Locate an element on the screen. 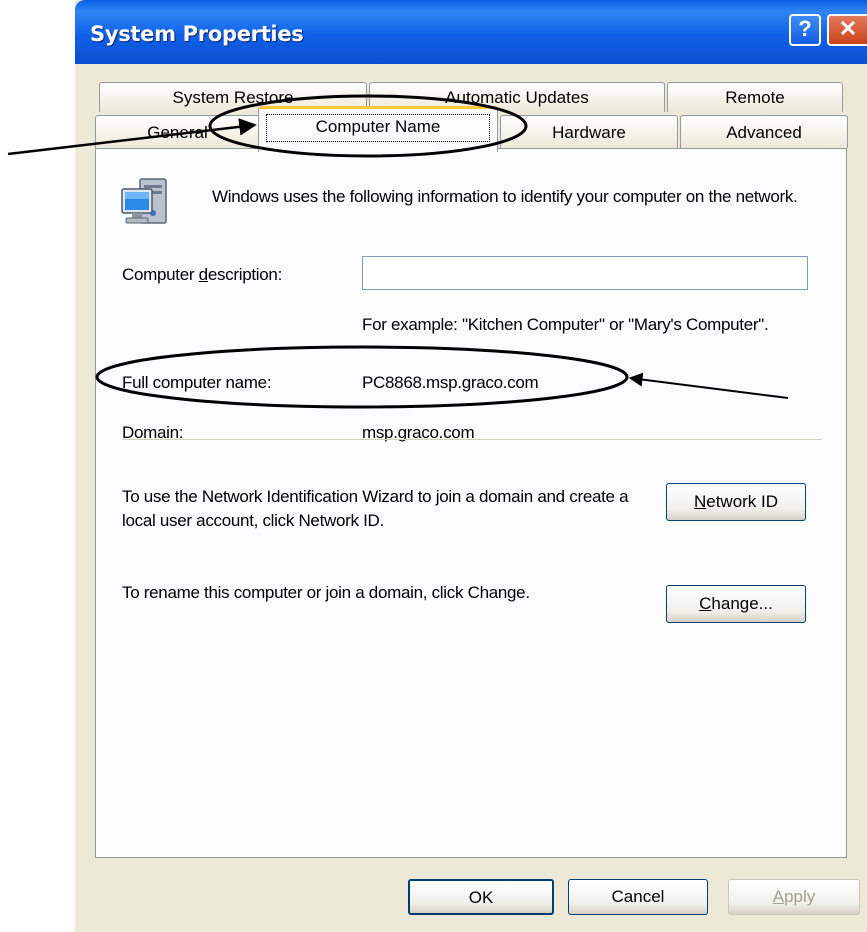 Image resolution: width=867 pixels, height=932 pixels. tab-pointer-arrow is located at coordinates (132, 137).